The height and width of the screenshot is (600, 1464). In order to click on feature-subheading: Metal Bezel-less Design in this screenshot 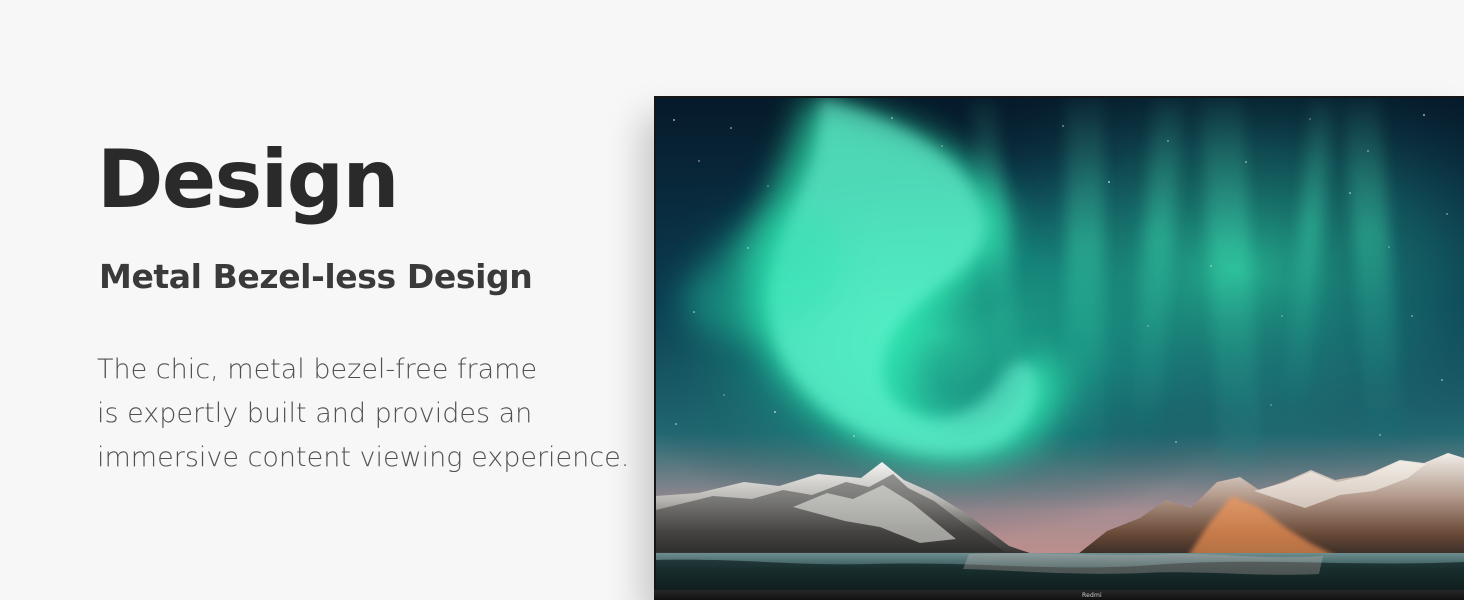, I will do `click(316, 276)`.